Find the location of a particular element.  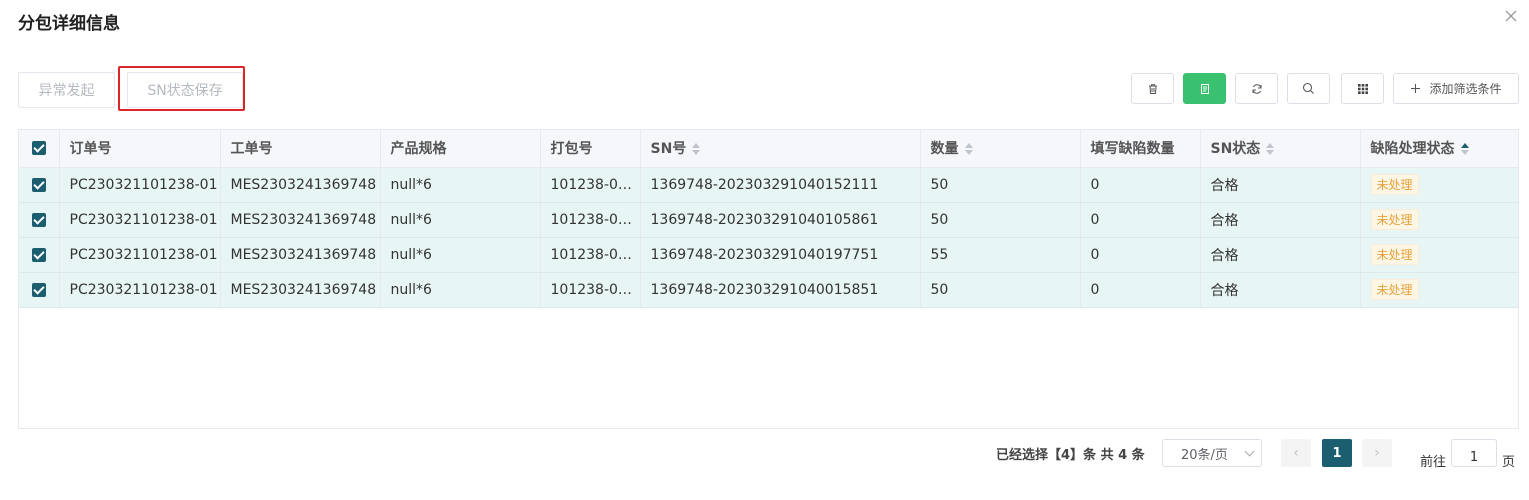

chevron-left-icon: ‹ is located at coordinates (1296, 453).